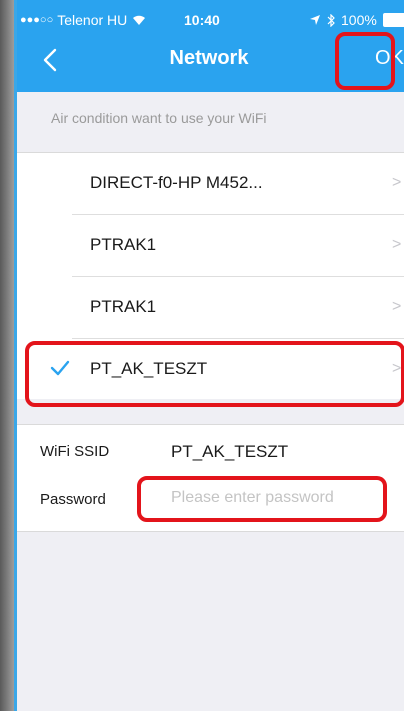  What do you see at coordinates (7, 355) in the screenshot?
I see `frame-left-edge` at bounding box center [7, 355].